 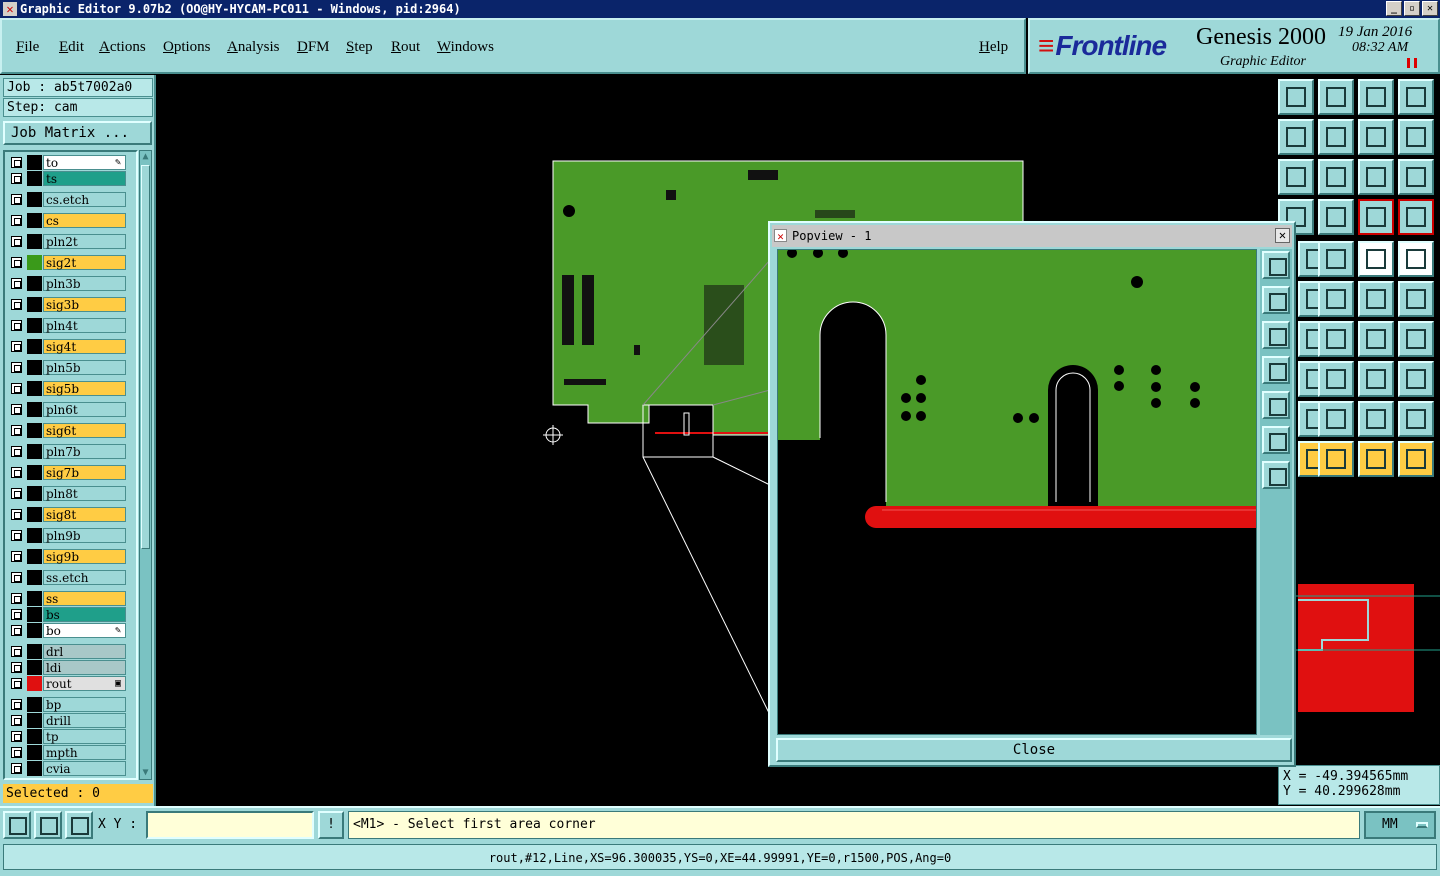 I want to click on layer-row-cvia: cvia, so click(x=67, y=768).